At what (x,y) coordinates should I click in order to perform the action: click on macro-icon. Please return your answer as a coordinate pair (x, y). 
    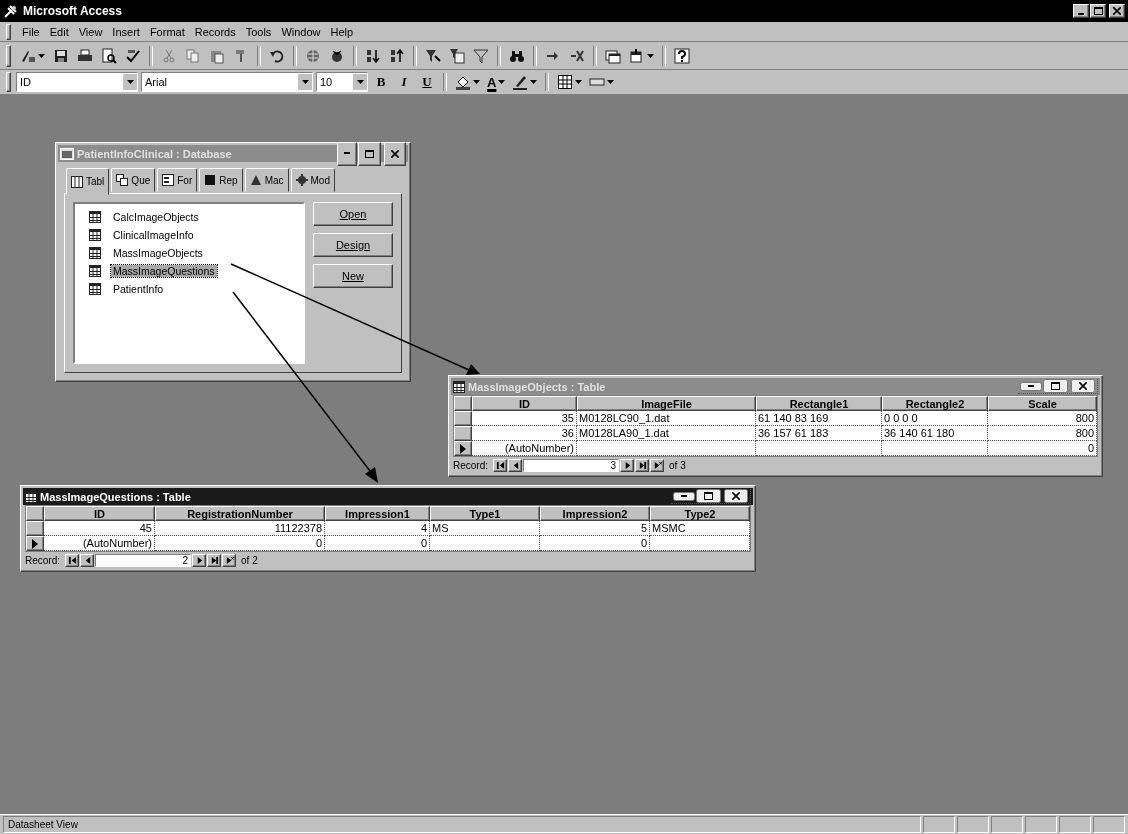
    Looking at the image, I should click on (255, 180).